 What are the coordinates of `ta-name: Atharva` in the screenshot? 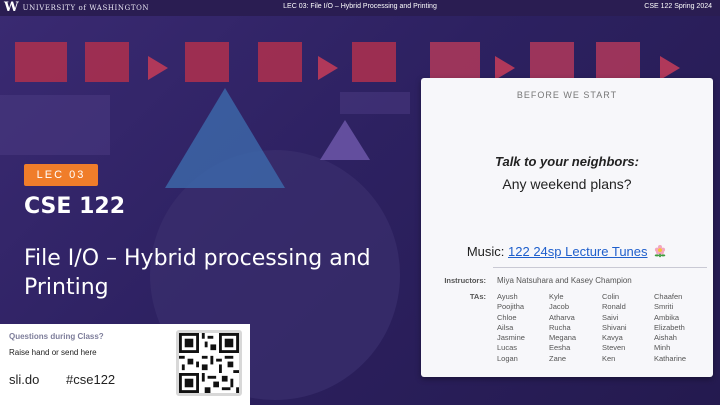 It's located at (562, 317).